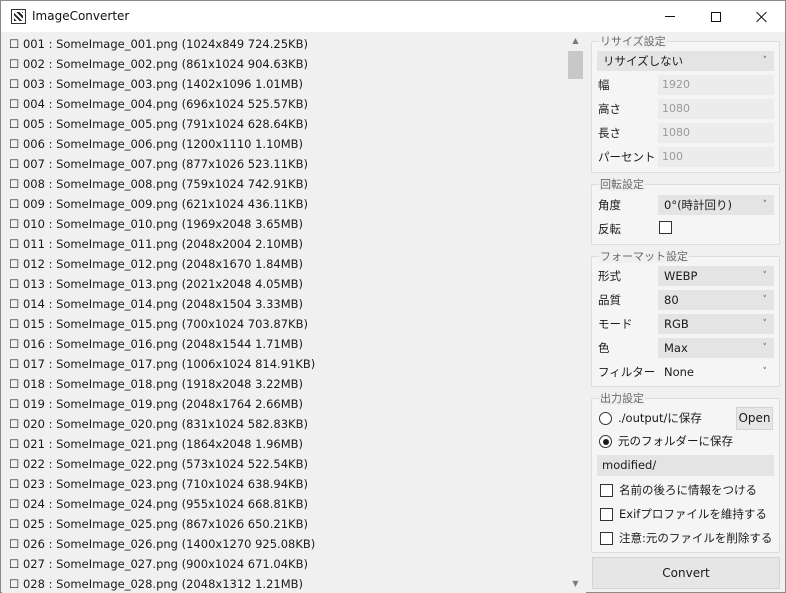 Image resolution: width=786 pixels, height=593 pixels. I want to click on format-type-label: 形式, so click(609, 276).